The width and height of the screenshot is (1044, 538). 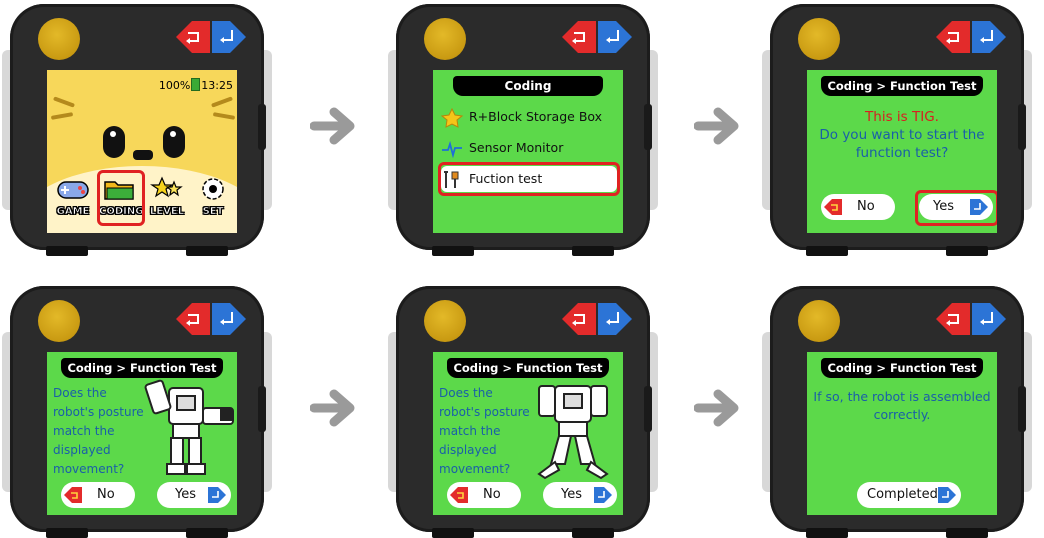 What do you see at coordinates (67, 251) in the screenshot?
I see `foot-left` at bounding box center [67, 251].